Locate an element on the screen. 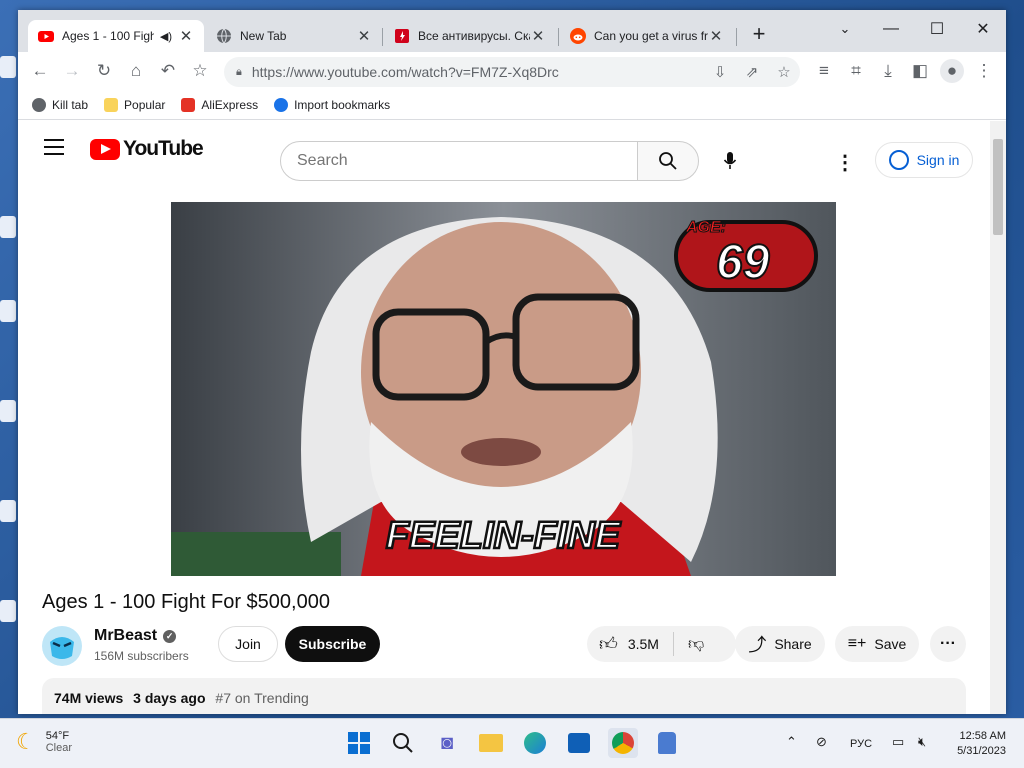 The image size is (1024, 768). crop-icon: ⌗ is located at coordinates (856, 71).